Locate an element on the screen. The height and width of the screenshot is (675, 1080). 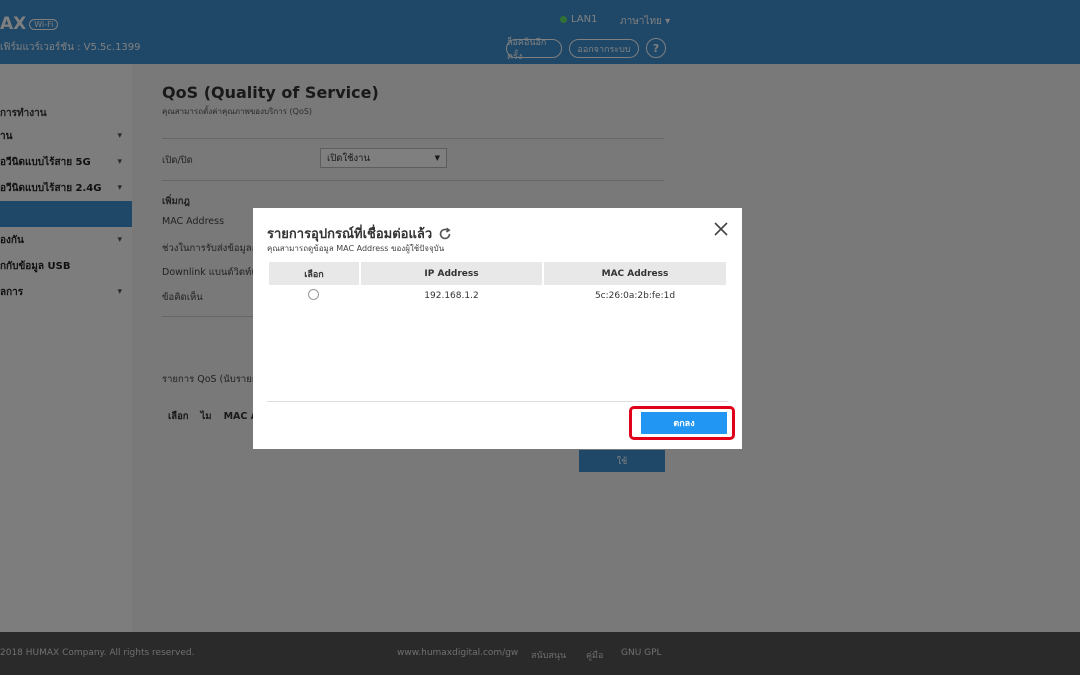
col-header-ip: IP Address is located at coordinates (451, 273).